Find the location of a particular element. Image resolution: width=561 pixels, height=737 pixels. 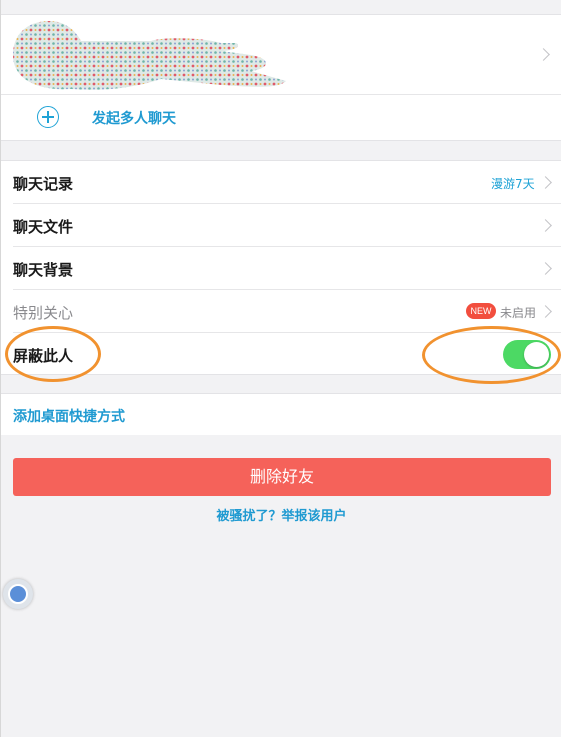

delete-friend-button: 删除好友 is located at coordinates (282, 477).